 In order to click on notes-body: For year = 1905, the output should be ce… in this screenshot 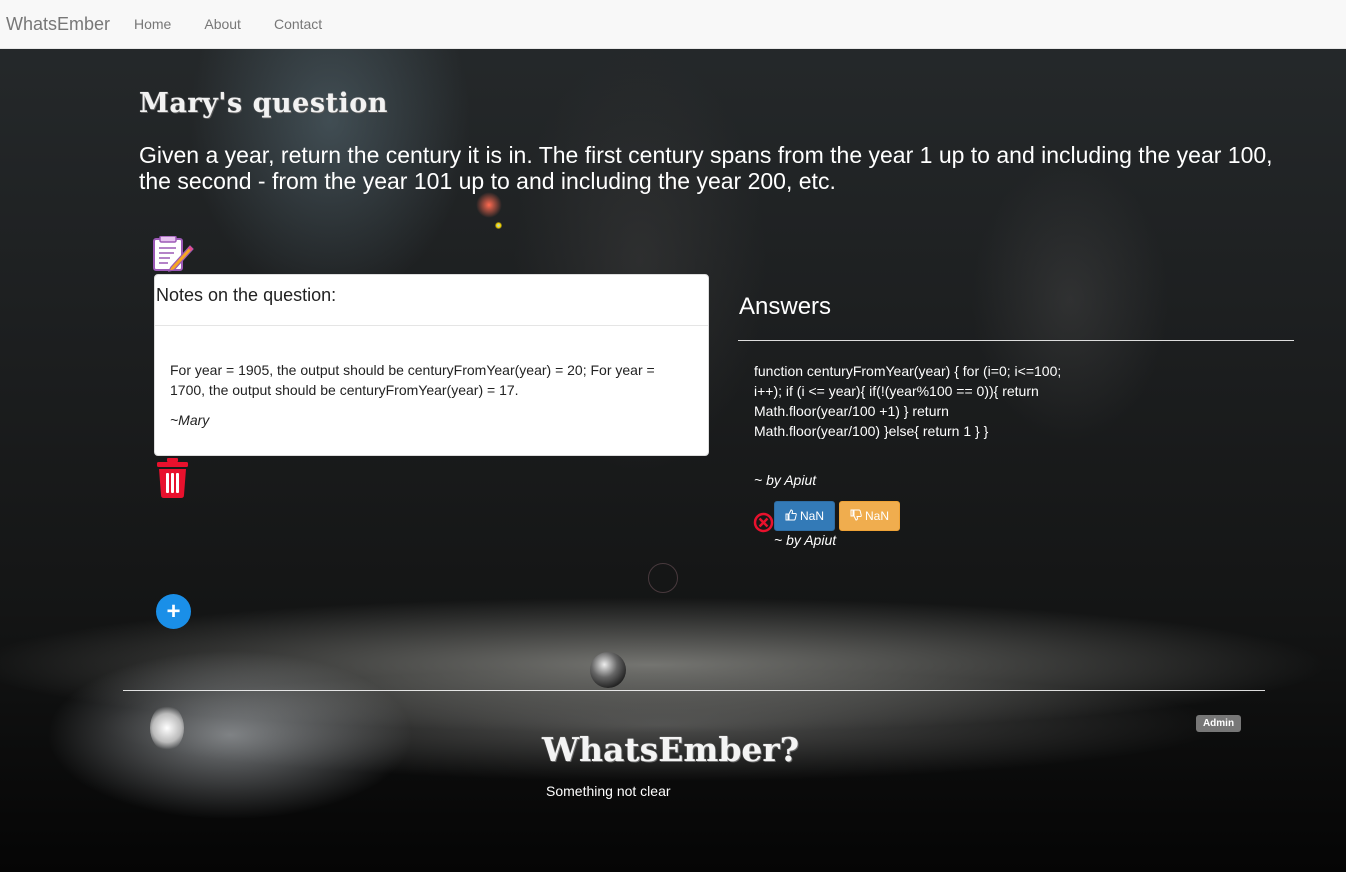, I will do `click(431, 378)`.